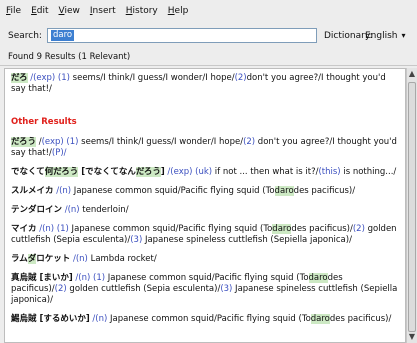  Describe the element at coordinates (23, 142) in the screenshot. I see `entry-term: だろう` at that location.